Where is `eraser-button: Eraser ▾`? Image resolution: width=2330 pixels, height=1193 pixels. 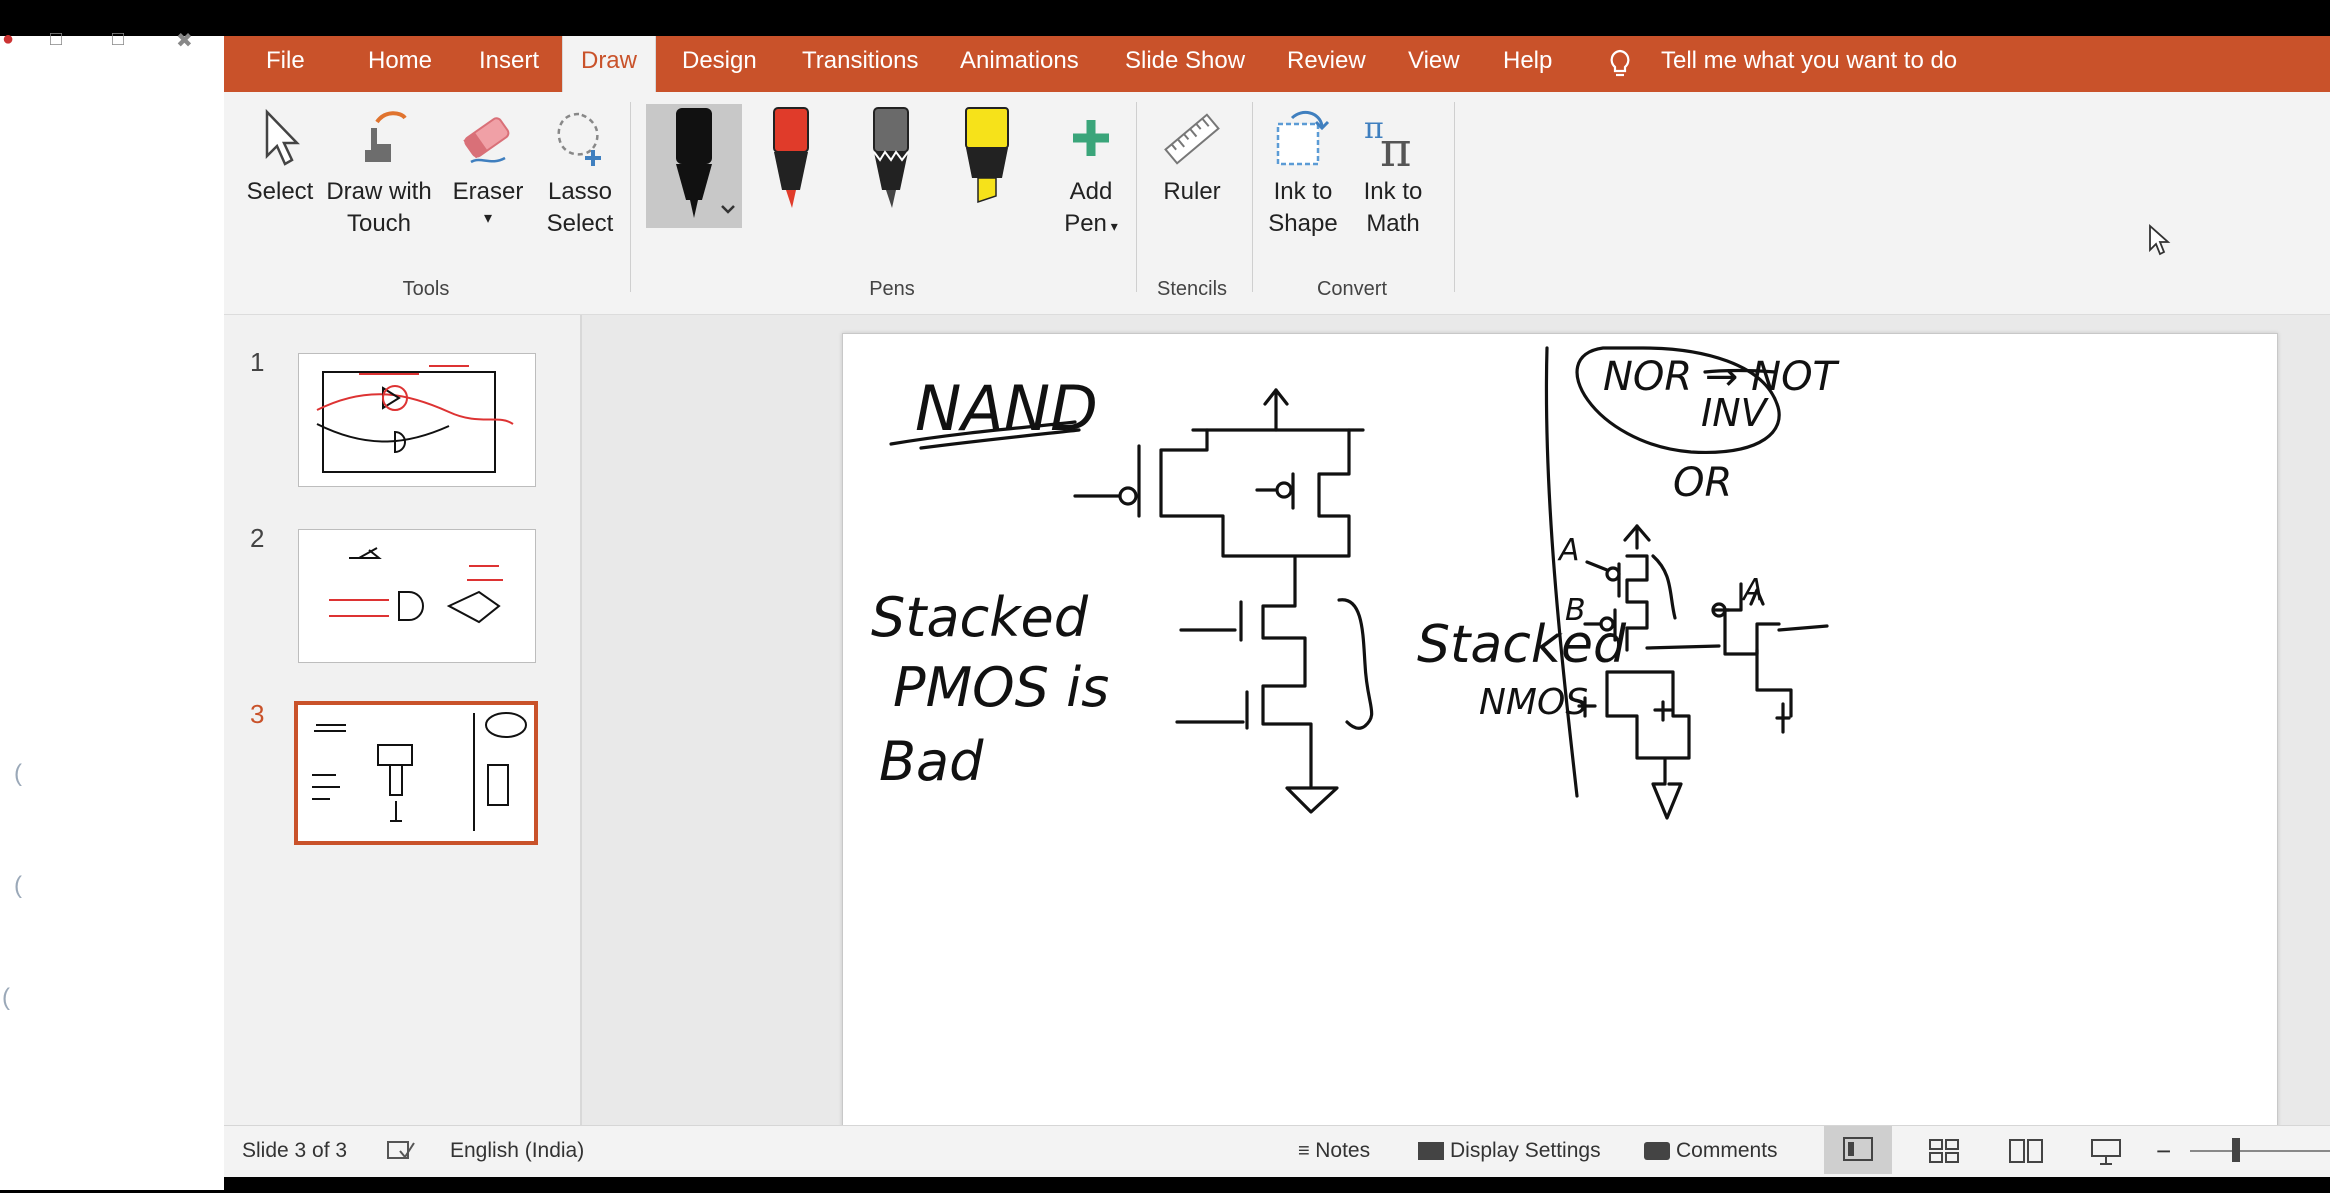 eraser-button: Eraser ▾ is located at coordinates (488, 169).